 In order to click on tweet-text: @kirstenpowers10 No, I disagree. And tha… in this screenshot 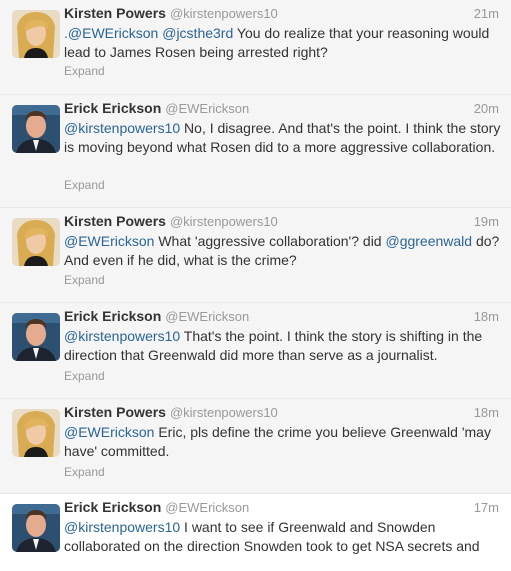, I will do `click(283, 138)`.